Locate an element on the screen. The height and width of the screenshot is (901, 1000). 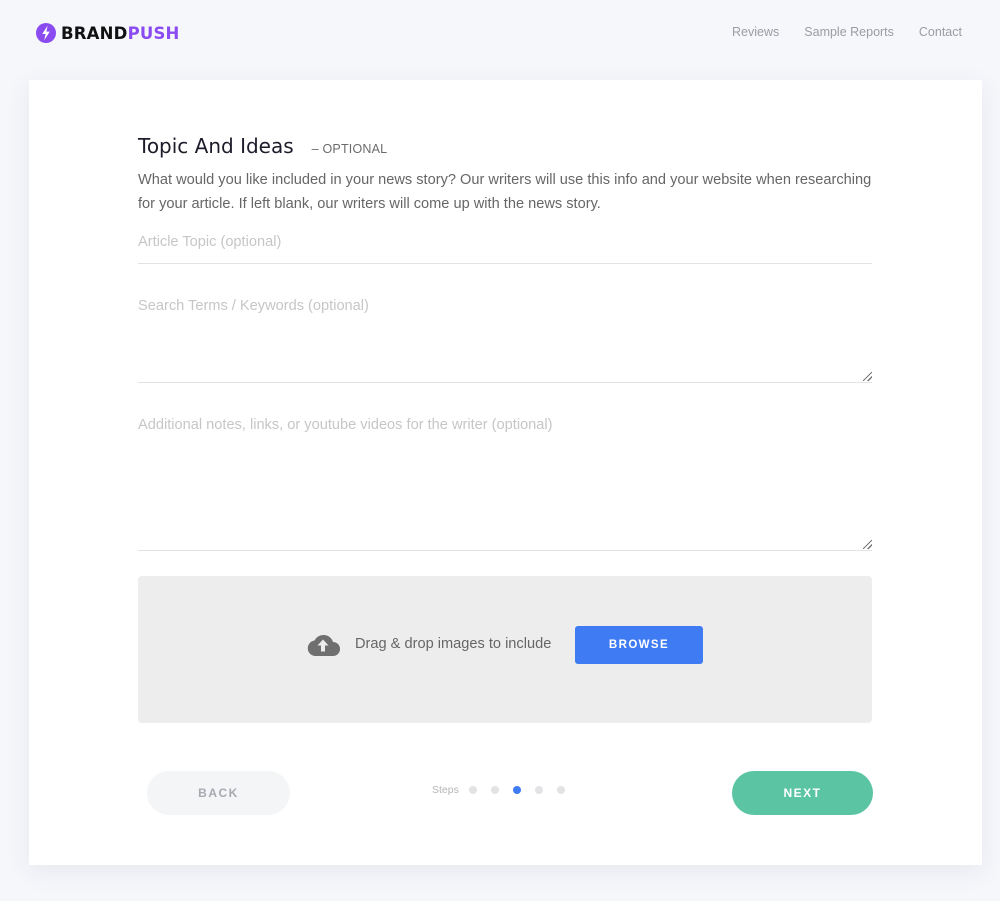
brand-name-part2: PUSH is located at coordinates (153, 33).